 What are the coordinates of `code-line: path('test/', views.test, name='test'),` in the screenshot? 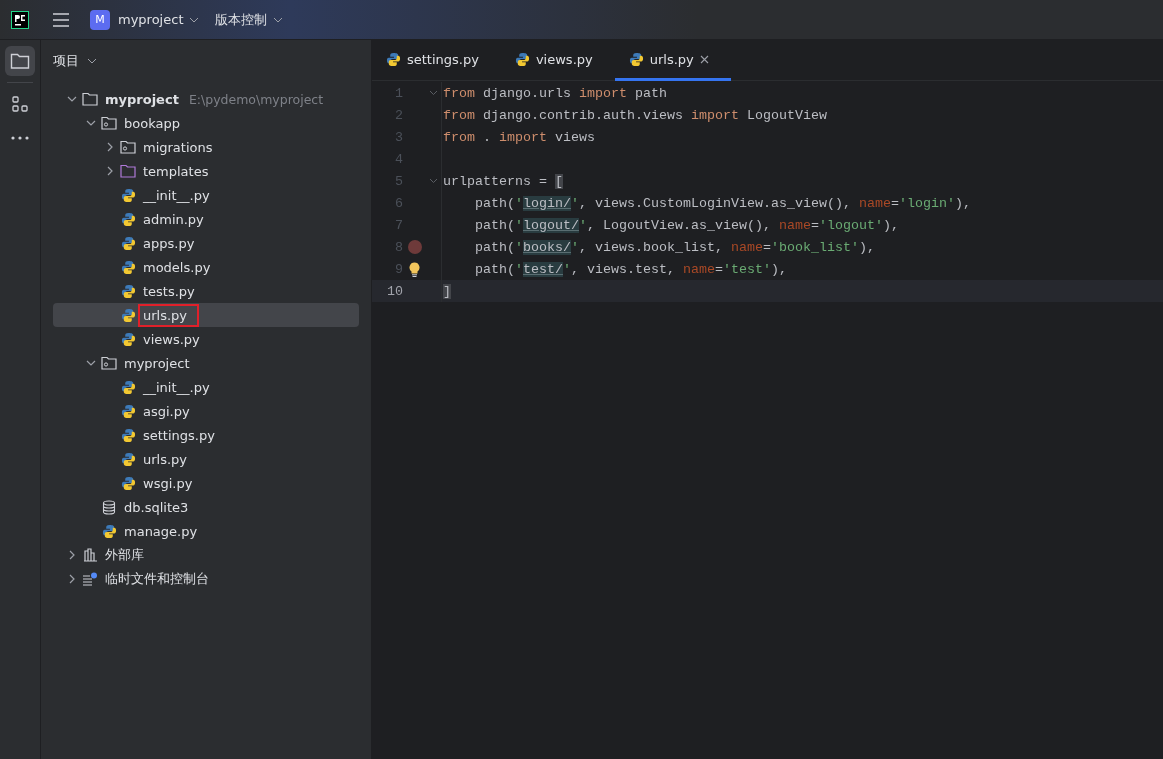 It's located at (630, 269).